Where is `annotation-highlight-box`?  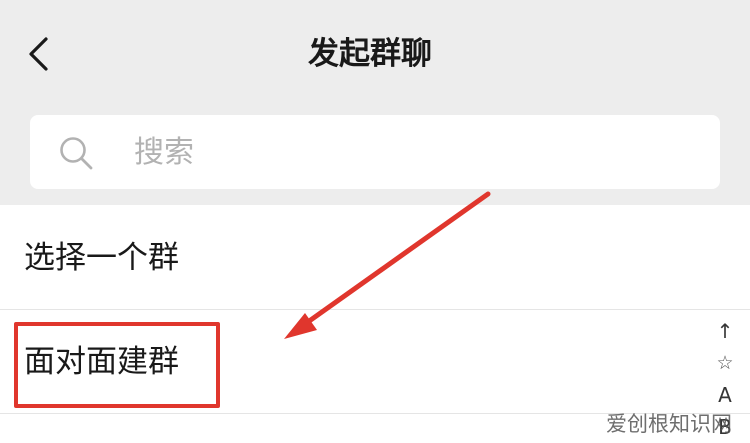
annotation-highlight-box is located at coordinates (117, 365).